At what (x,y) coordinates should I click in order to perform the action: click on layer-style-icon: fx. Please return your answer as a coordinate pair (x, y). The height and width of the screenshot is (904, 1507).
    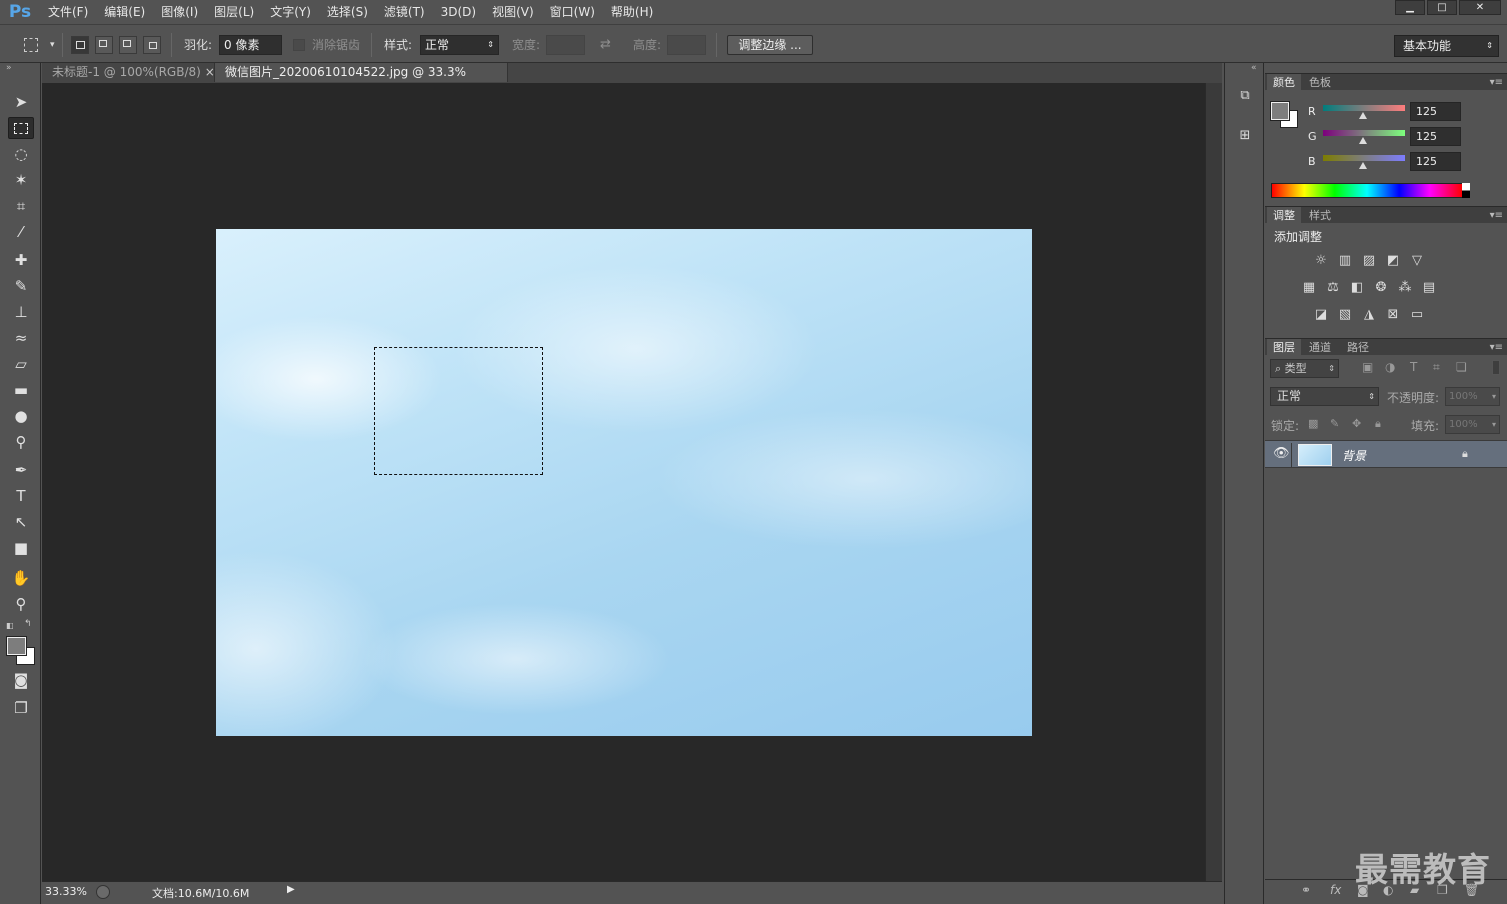
    Looking at the image, I should click on (1335, 890).